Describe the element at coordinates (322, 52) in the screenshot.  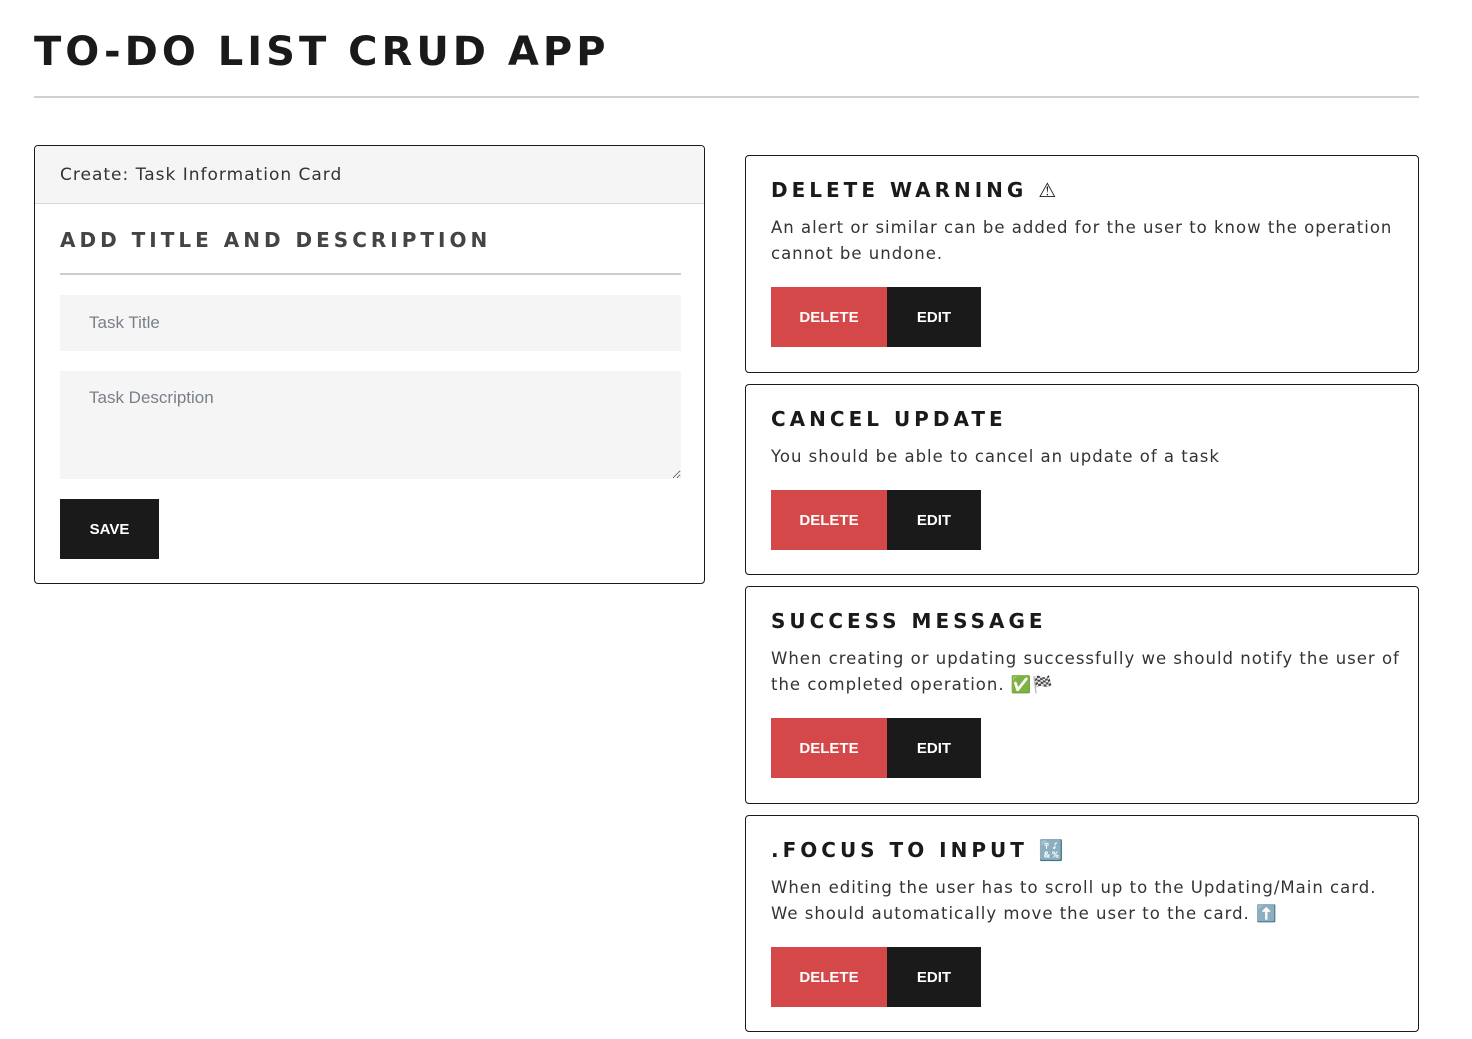
I see `app-title: TO-DO LIST CRUD APP` at that location.